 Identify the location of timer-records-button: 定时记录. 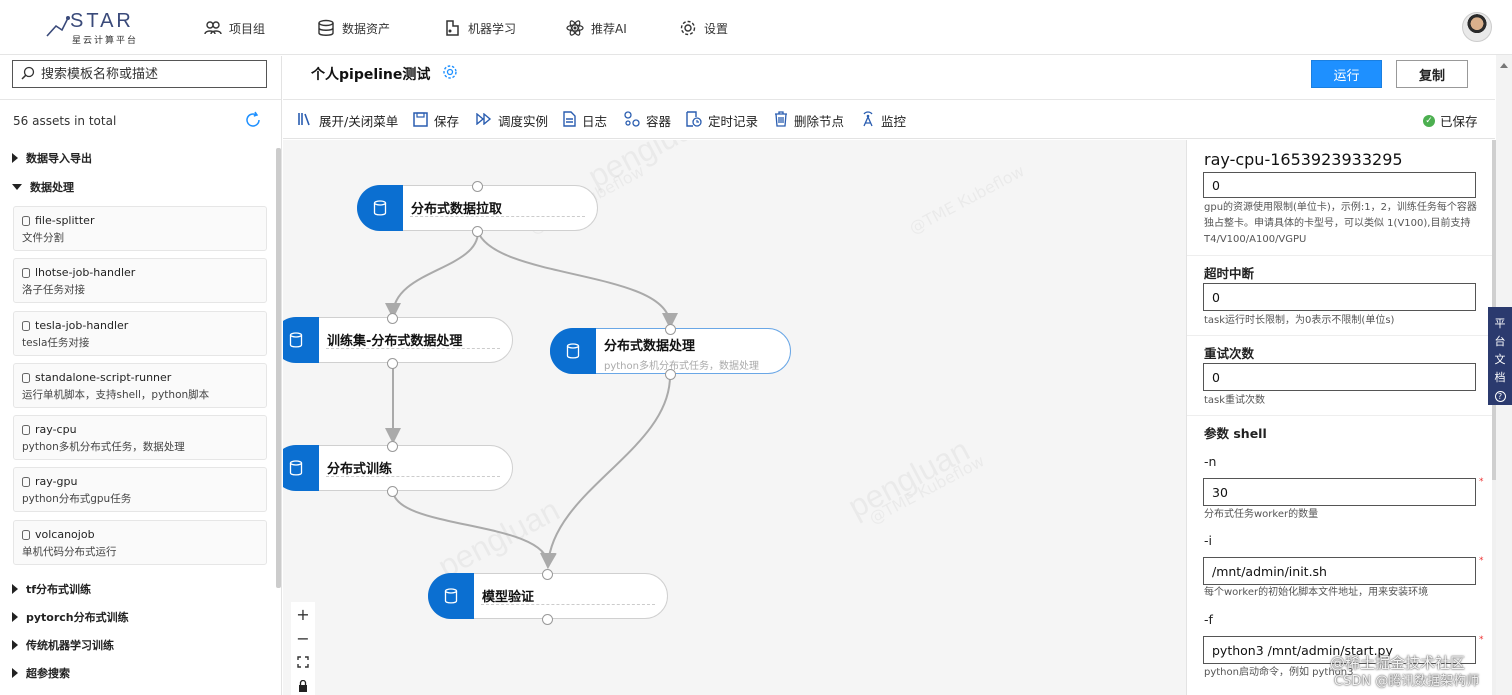
(722, 120).